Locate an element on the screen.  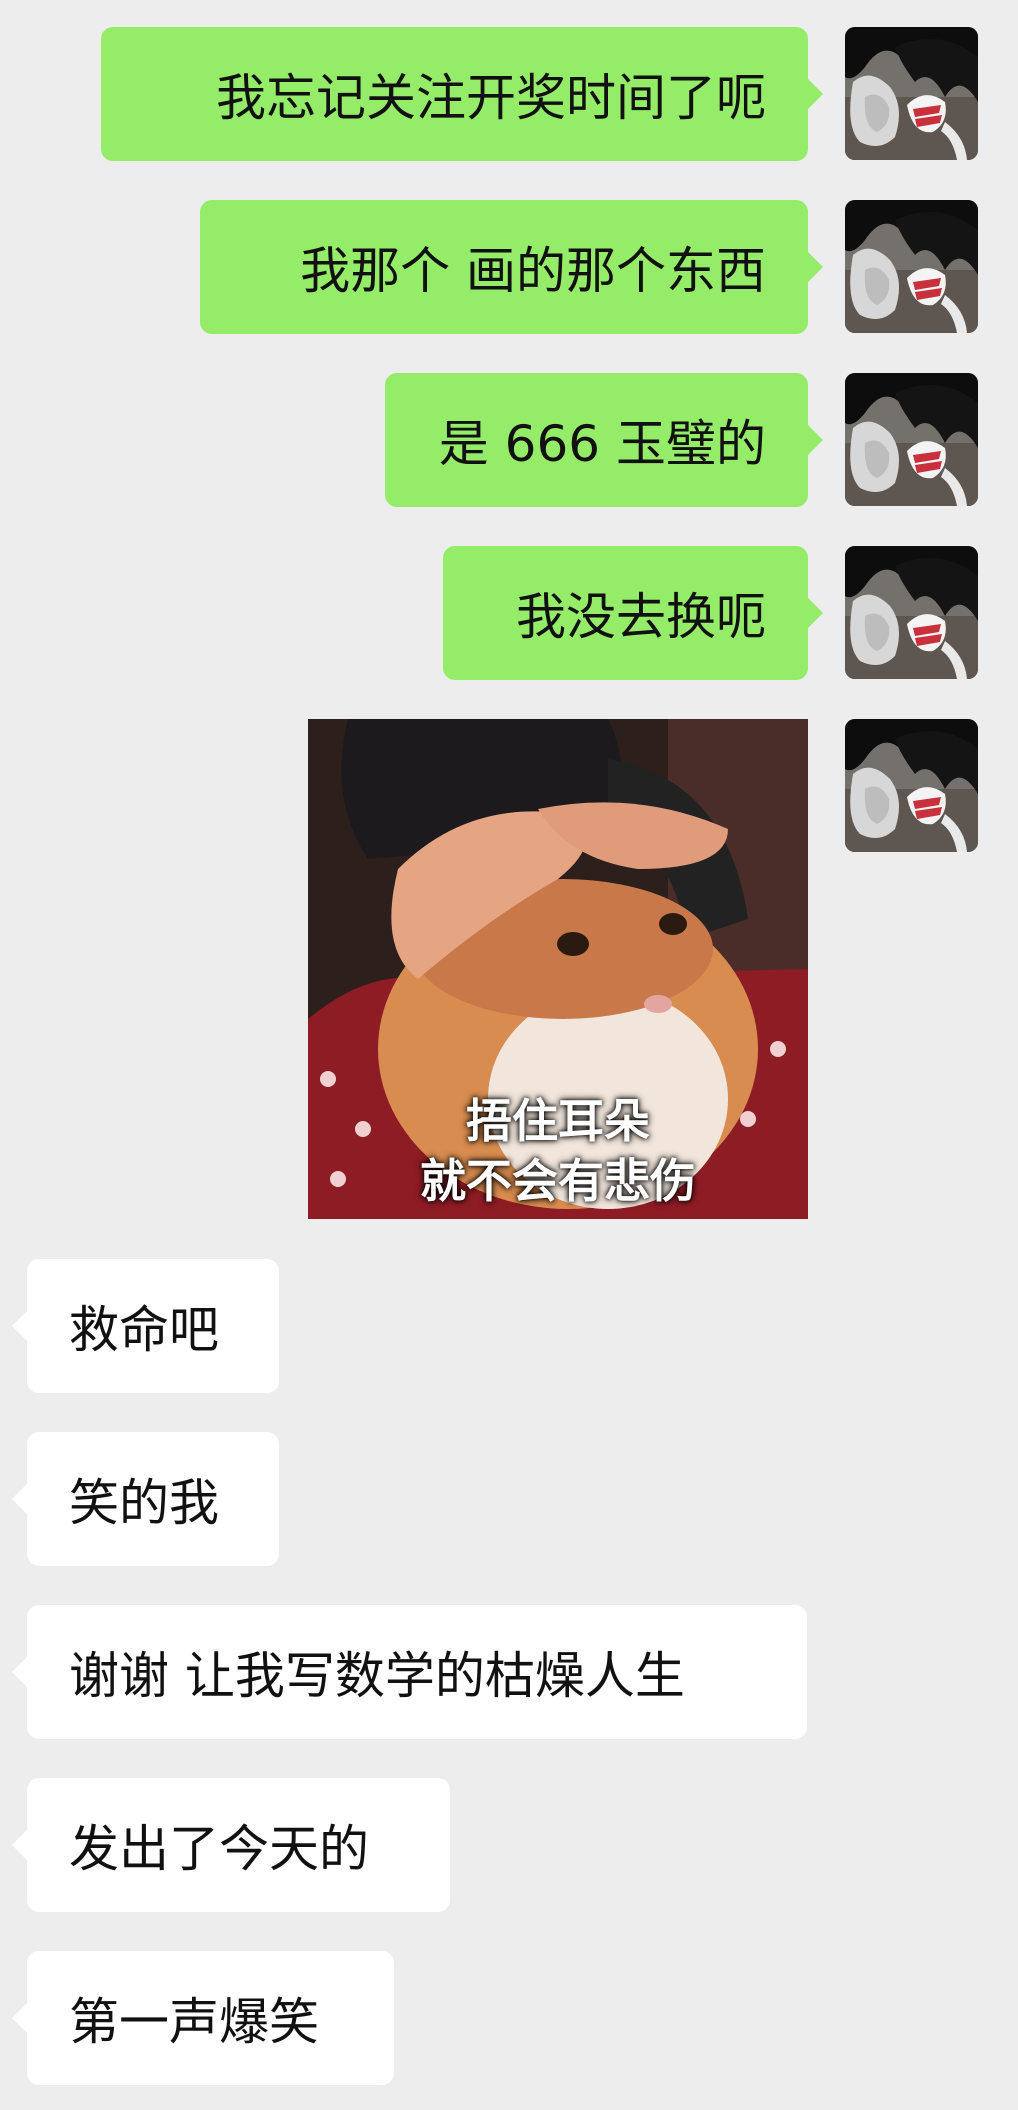
message-text: 笑的我 is located at coordinates (144, 1503).